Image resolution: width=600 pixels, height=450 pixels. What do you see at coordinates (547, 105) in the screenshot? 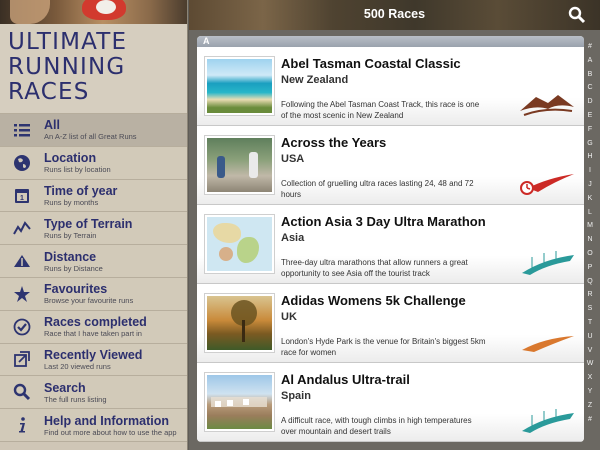
I see `mountain-terrain-icon` at bounding box center [547, 105].